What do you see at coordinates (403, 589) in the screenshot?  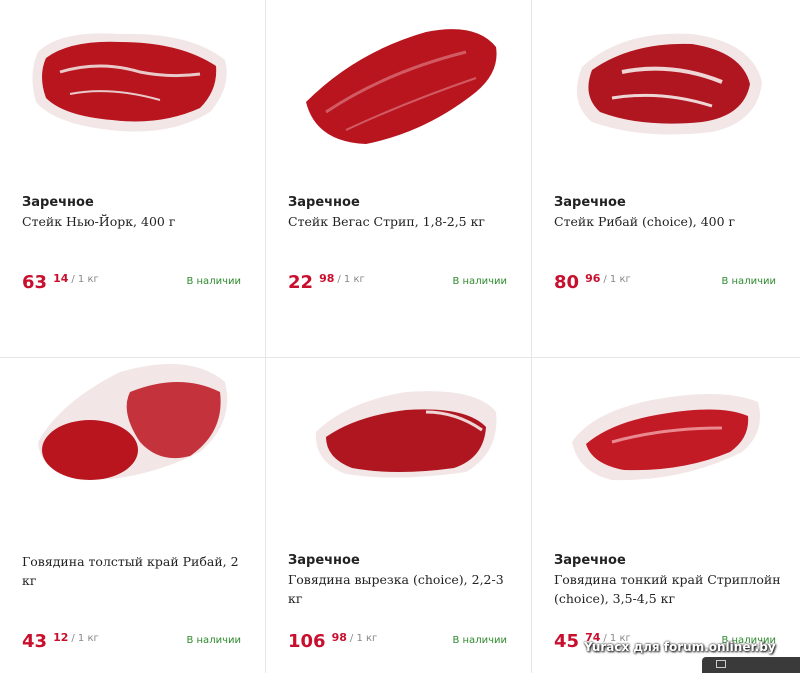 I see `product-name: Говядина вырезка (choice), 2,2-3 кг` at bounding box center [403, 589].